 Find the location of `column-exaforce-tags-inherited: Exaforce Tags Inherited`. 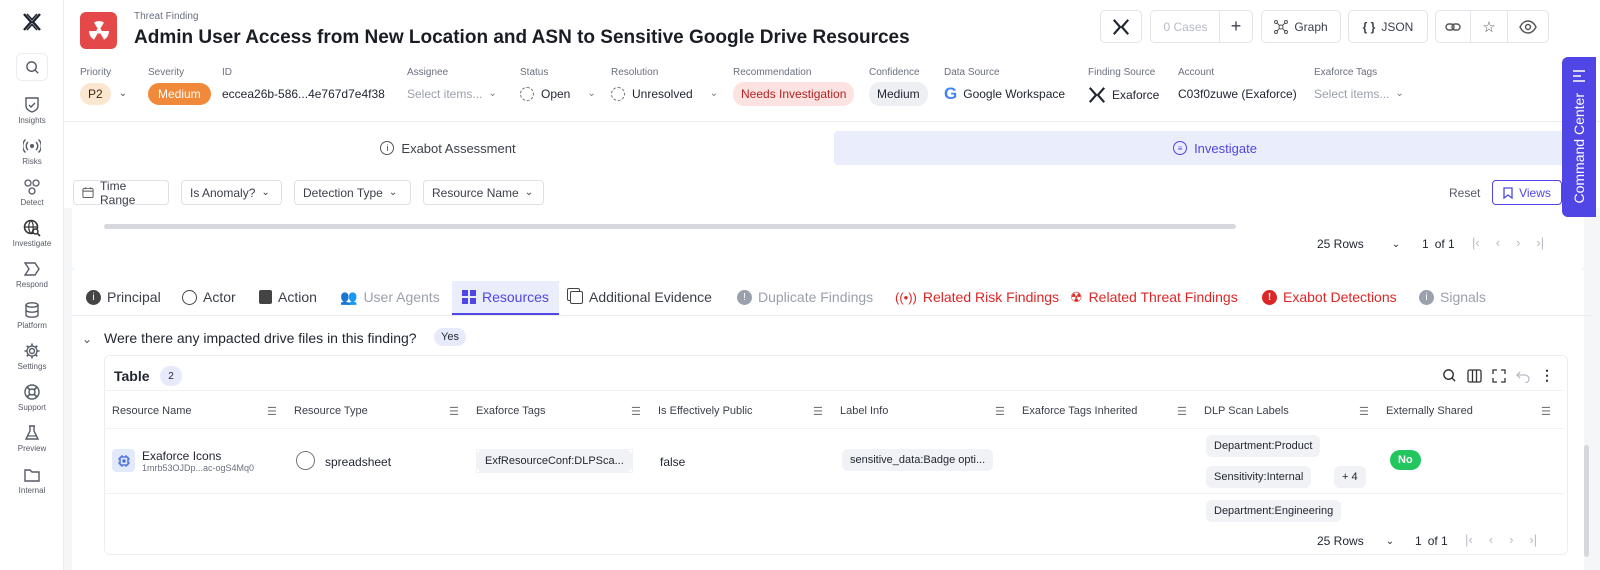

column-exaforce-tags-inherited: Exaforce Tags Inherited is located at coordinates (1079, 411).